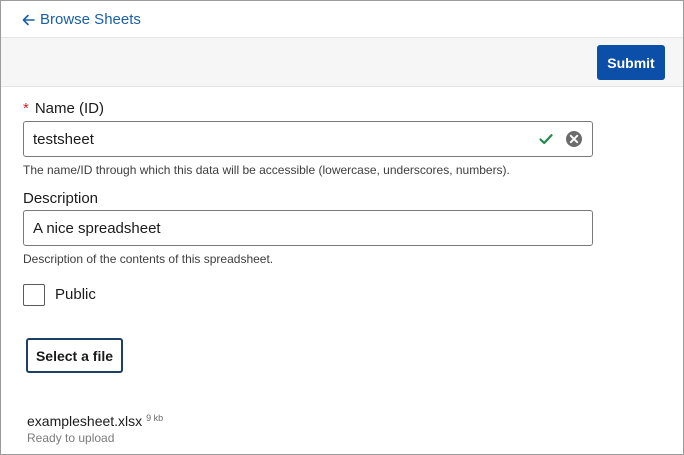 The height and width of the screenshot is (455, 684). Describe the element at coordinates (85, 421) in the screenshot. I see `file-name-text: examplesheet.xlsx` at that location.